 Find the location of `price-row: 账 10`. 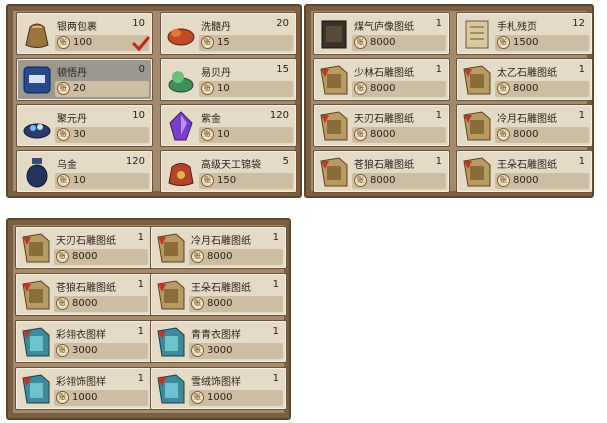

price-row: 账 10 is located at coordinates (246, 135).